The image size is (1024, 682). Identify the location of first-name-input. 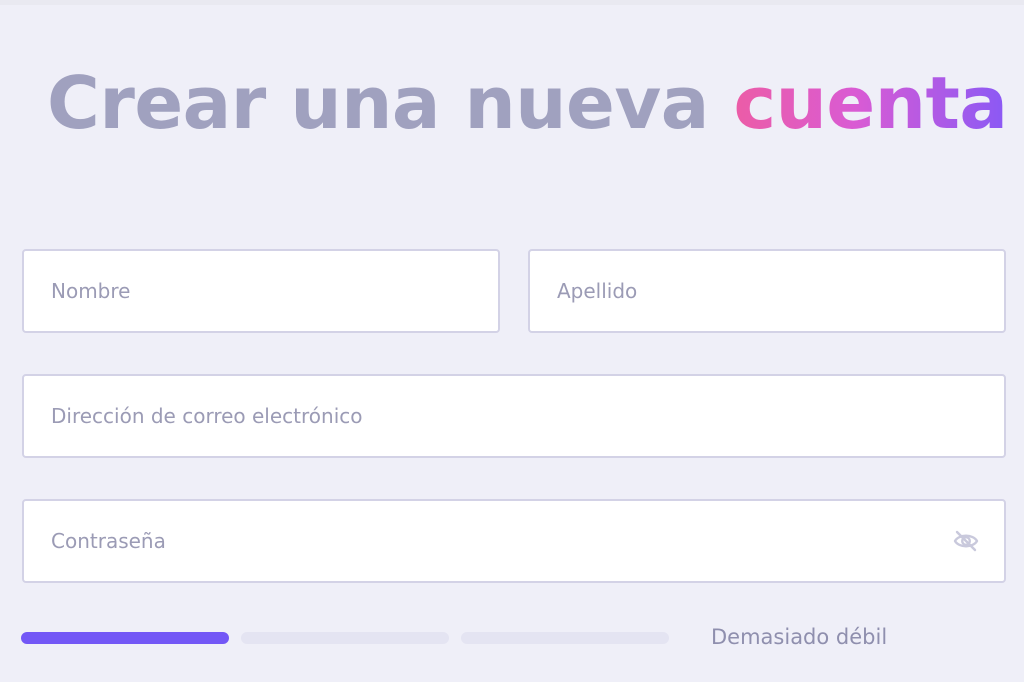
(261, 291).